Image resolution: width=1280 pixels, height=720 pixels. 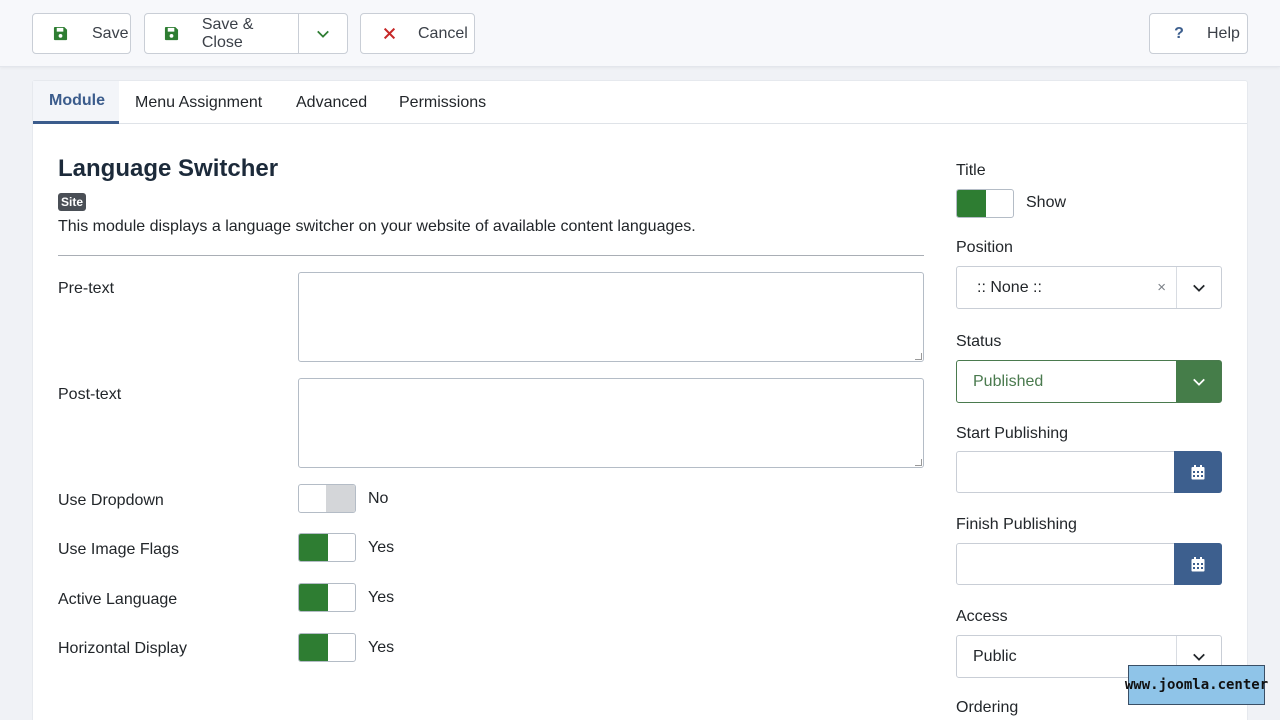 What do you see at coordinates (381, 547) in the screenshot?
I see `use-image-flags-value: Yes` at bounding box center [381, 547].